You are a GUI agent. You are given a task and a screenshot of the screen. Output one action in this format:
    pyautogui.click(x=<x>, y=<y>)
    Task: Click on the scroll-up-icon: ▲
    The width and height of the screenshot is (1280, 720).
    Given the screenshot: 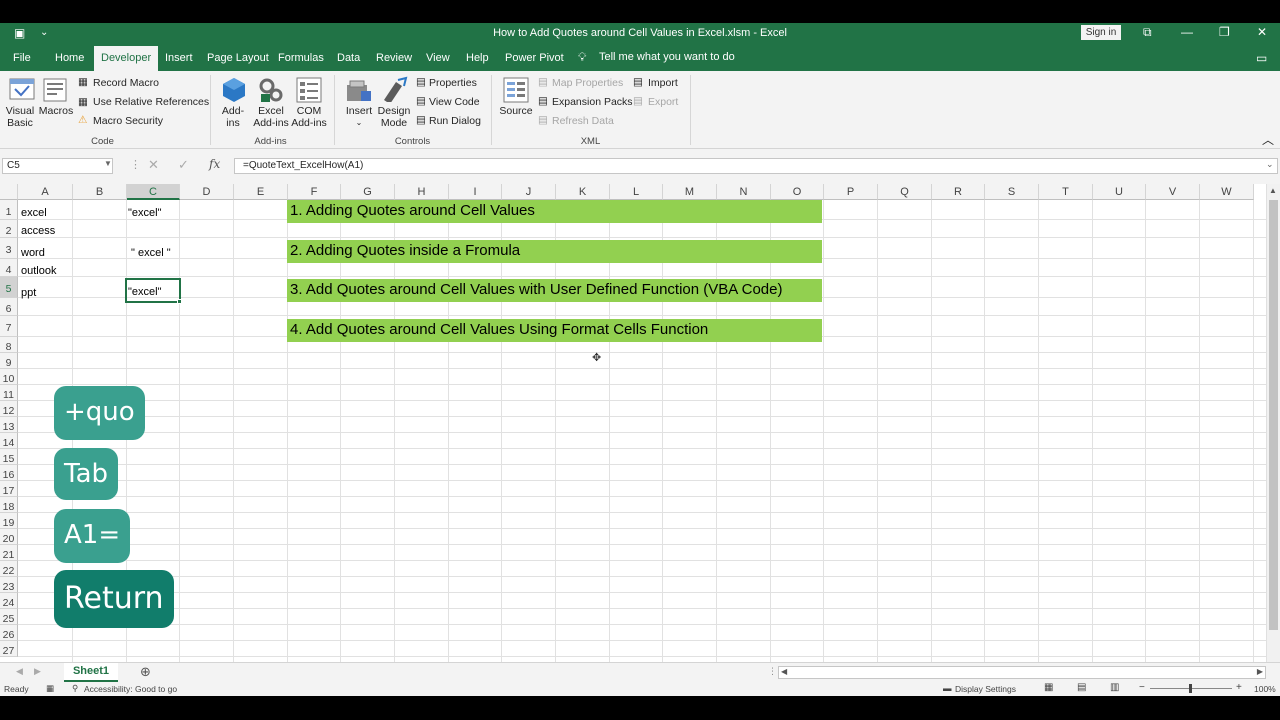 What is the action you would take?
    pyautogui.click(x=1273, y=190)
    